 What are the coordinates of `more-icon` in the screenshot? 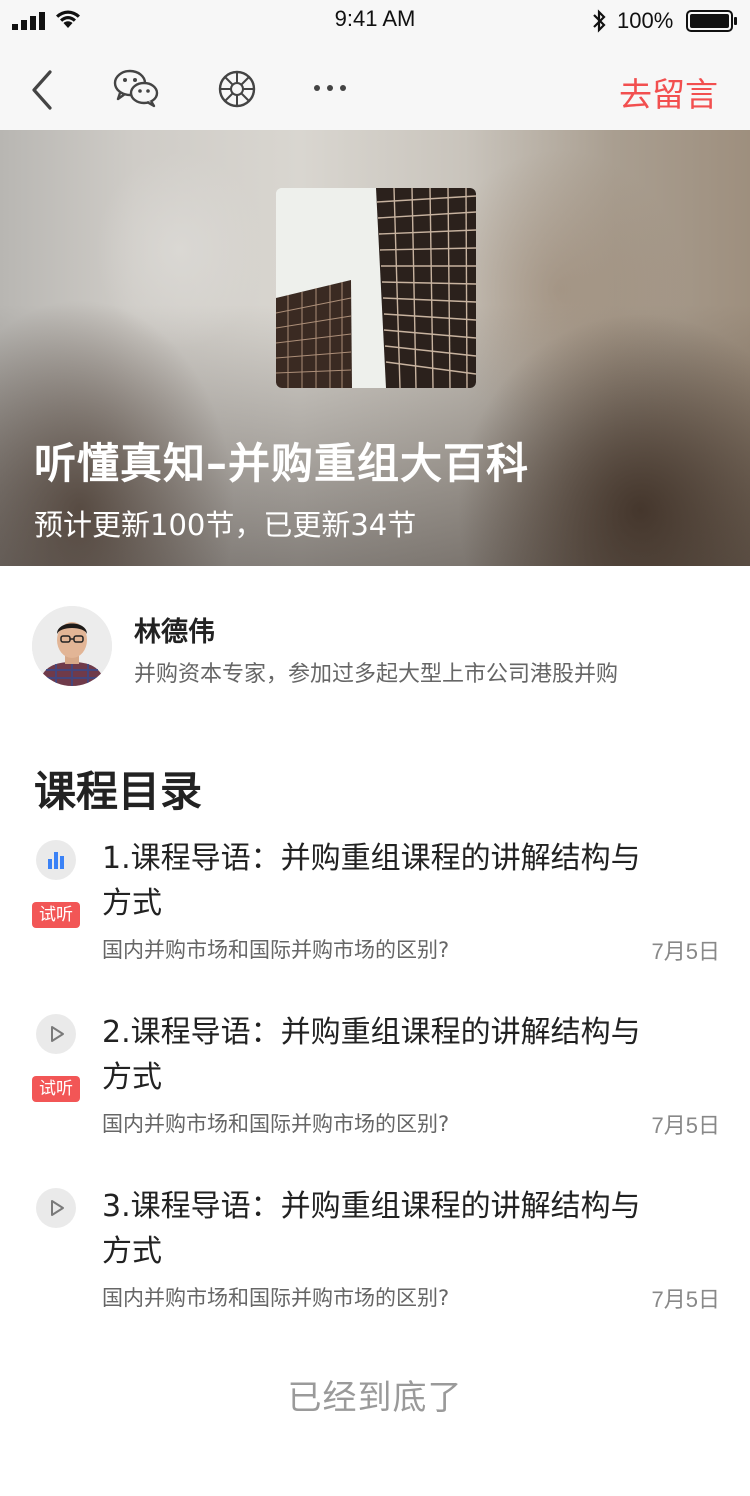 It's located at (330, 88).